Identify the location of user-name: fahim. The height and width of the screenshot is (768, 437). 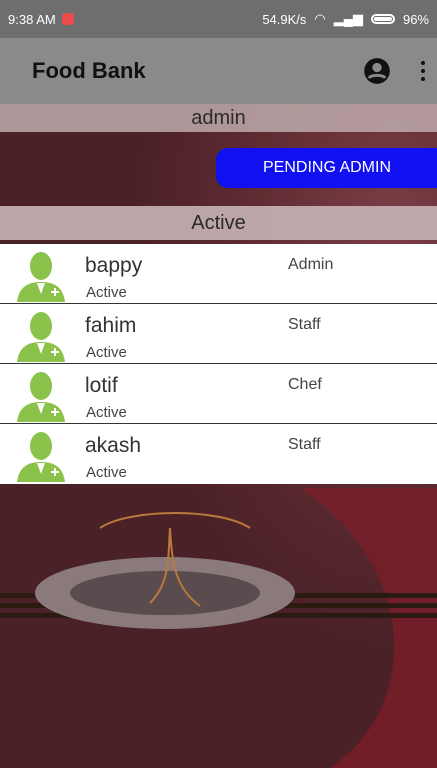
(111, 325).